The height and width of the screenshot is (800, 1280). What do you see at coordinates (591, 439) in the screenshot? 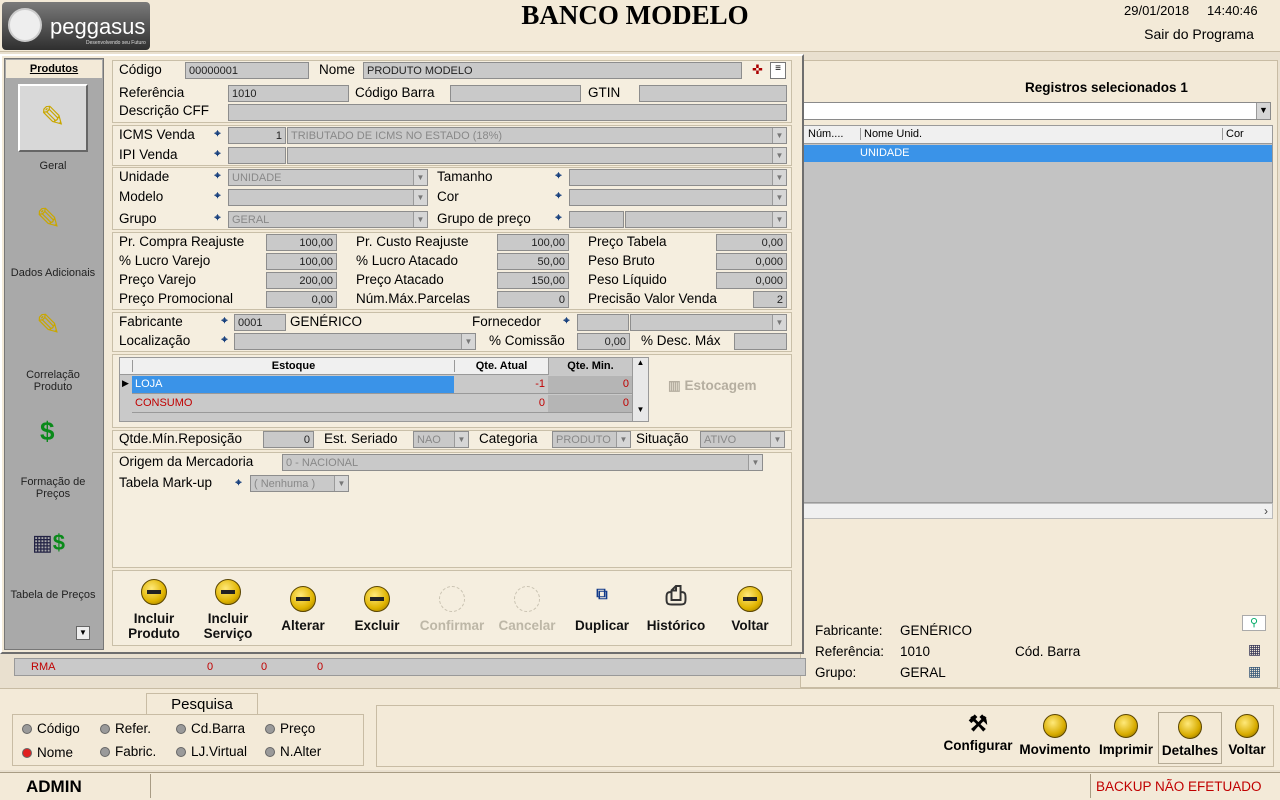
I see `categoria-select: PRODUTO ▼` at bounding box center [591, 439].